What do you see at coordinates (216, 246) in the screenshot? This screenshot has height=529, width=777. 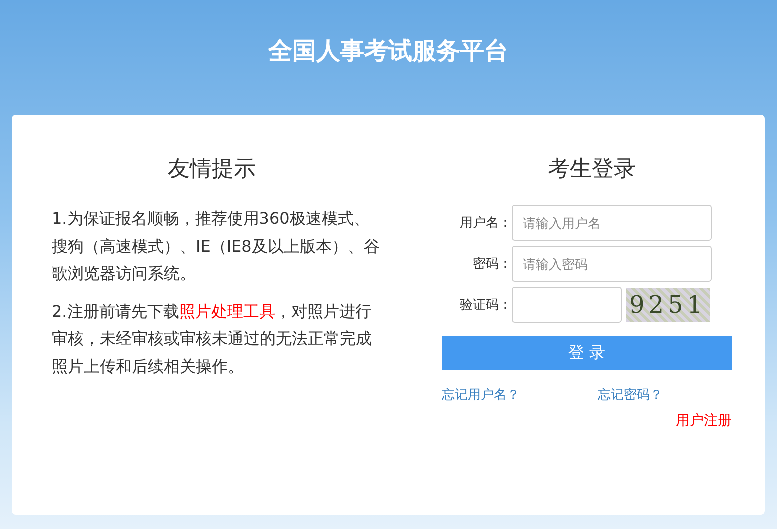 I see `tip-paragraph: 1.为保证报名顺畅，推荐使用360极速模式、搜狗（高速模式）、IE（IE8及以上版本）、谷歌浏览器访问系统。` at bounding box center [216, 246].